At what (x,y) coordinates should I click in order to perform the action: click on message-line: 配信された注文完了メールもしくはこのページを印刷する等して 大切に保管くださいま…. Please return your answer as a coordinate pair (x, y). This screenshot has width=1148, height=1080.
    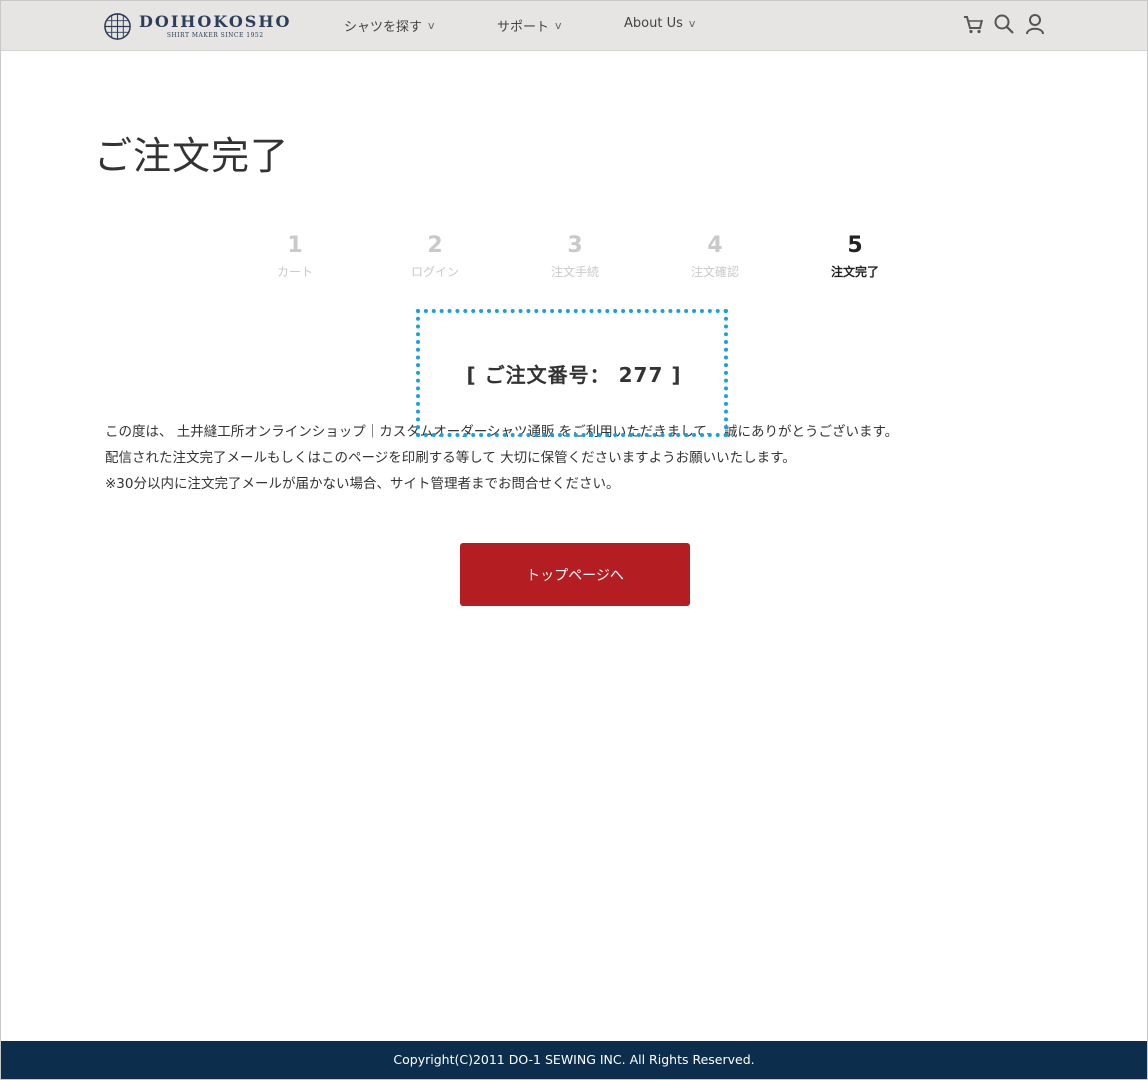
    Looking at the image, I should click on (450, 458).